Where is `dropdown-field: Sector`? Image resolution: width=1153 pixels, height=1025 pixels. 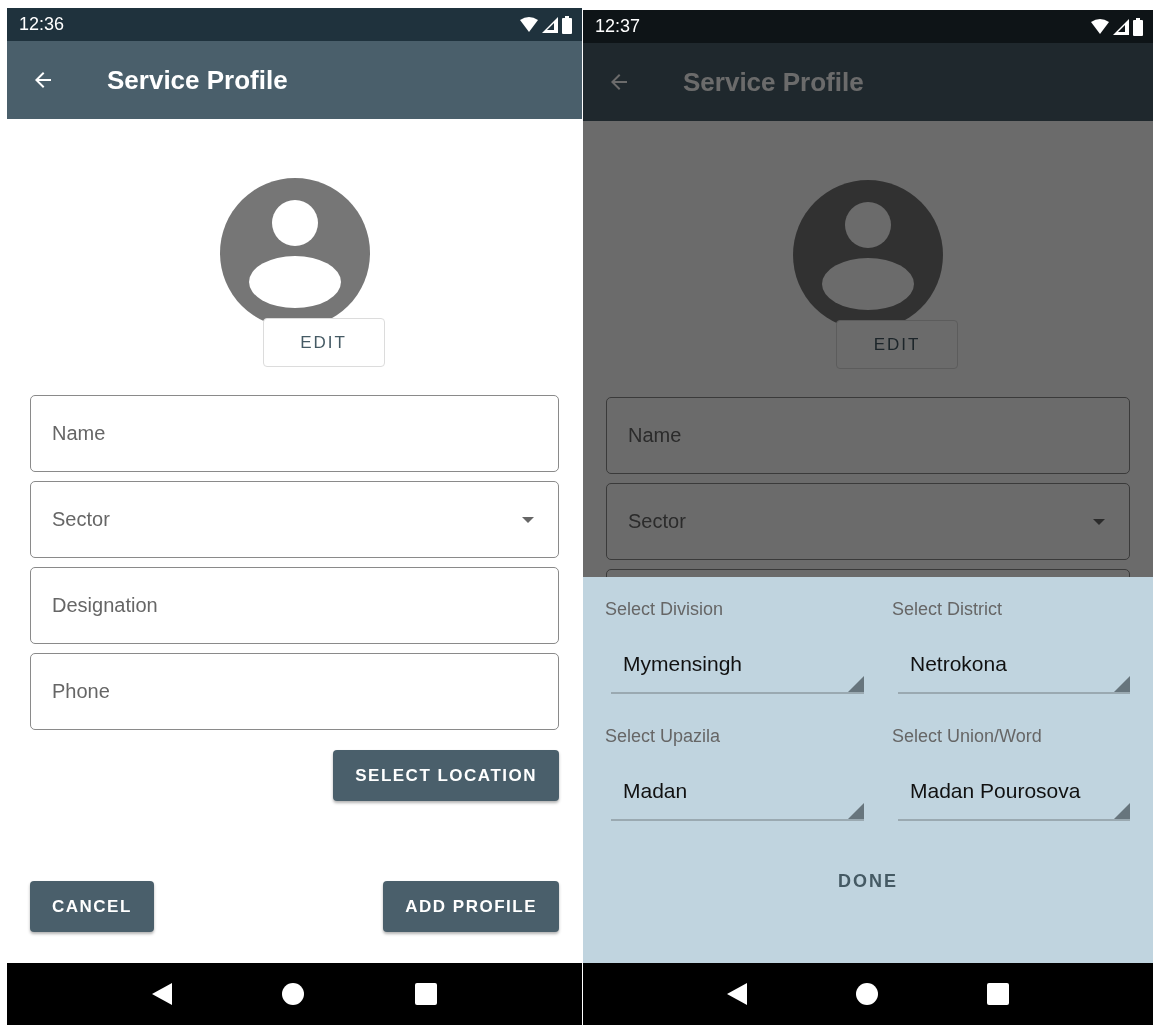 dropdown-field: Sector is located at coordinates (294, 519).